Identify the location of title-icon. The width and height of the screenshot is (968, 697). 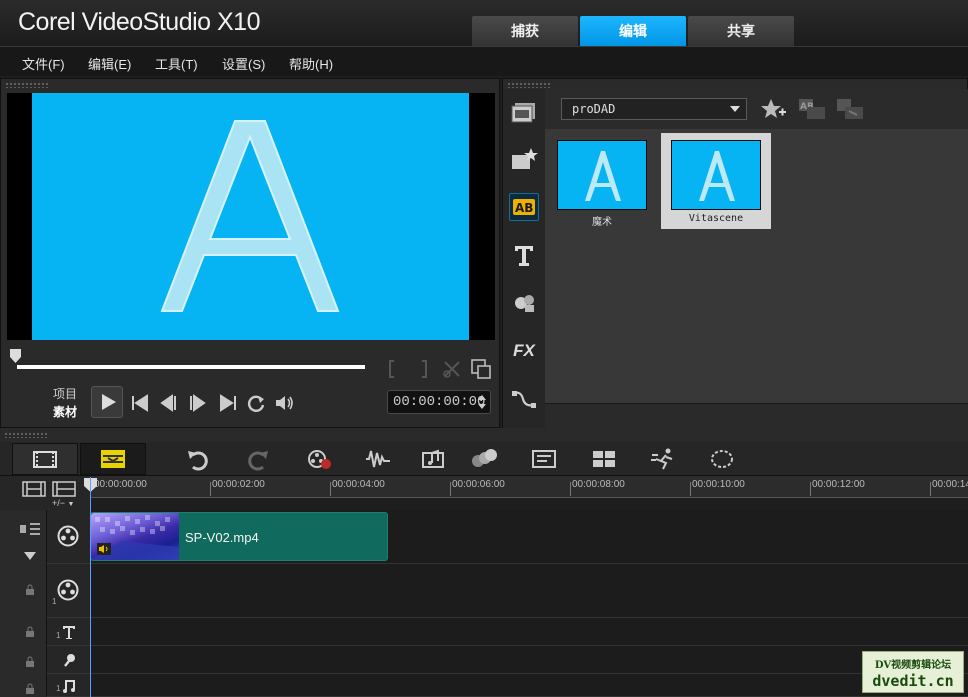
(524, 255).